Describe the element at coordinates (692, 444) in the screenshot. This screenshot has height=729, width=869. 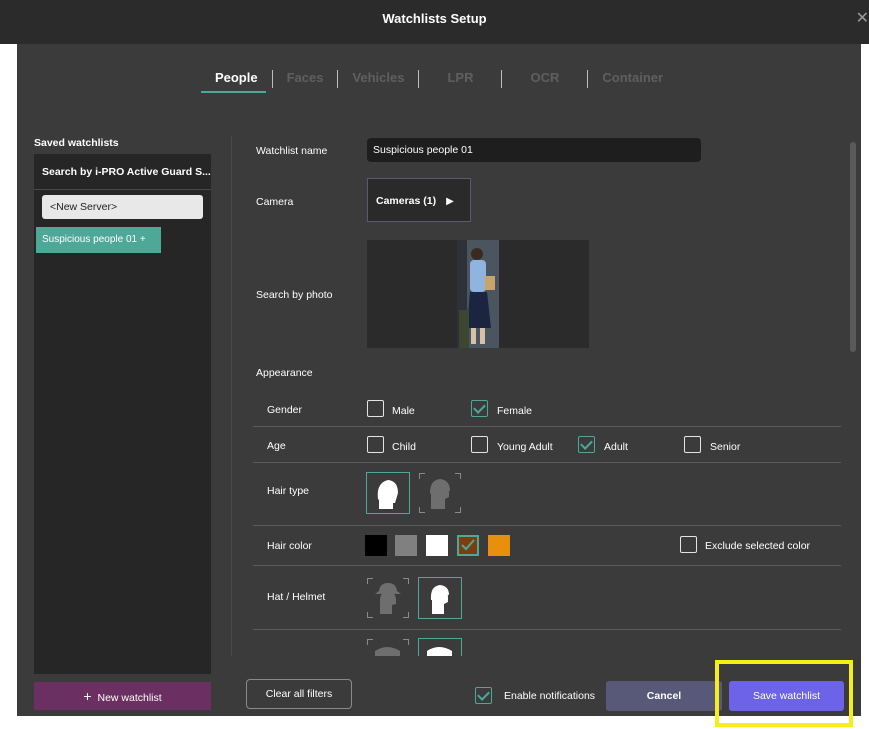
I see `senior-checkbox` at that location.